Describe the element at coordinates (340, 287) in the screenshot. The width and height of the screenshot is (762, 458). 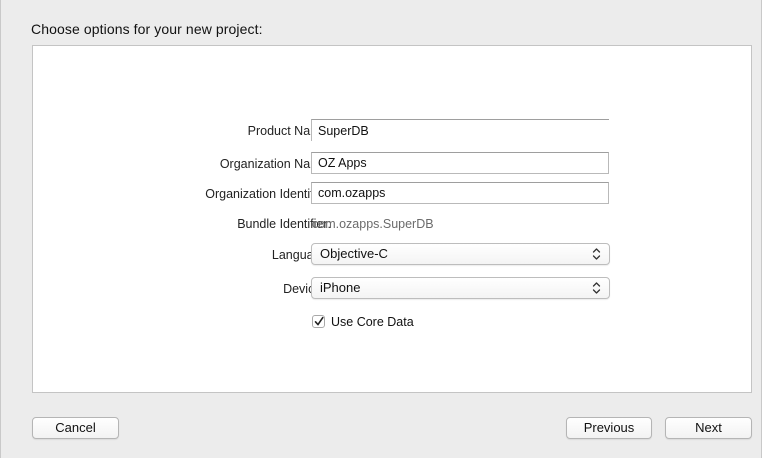
I see `devices-selected-value: iPhone` at that location.